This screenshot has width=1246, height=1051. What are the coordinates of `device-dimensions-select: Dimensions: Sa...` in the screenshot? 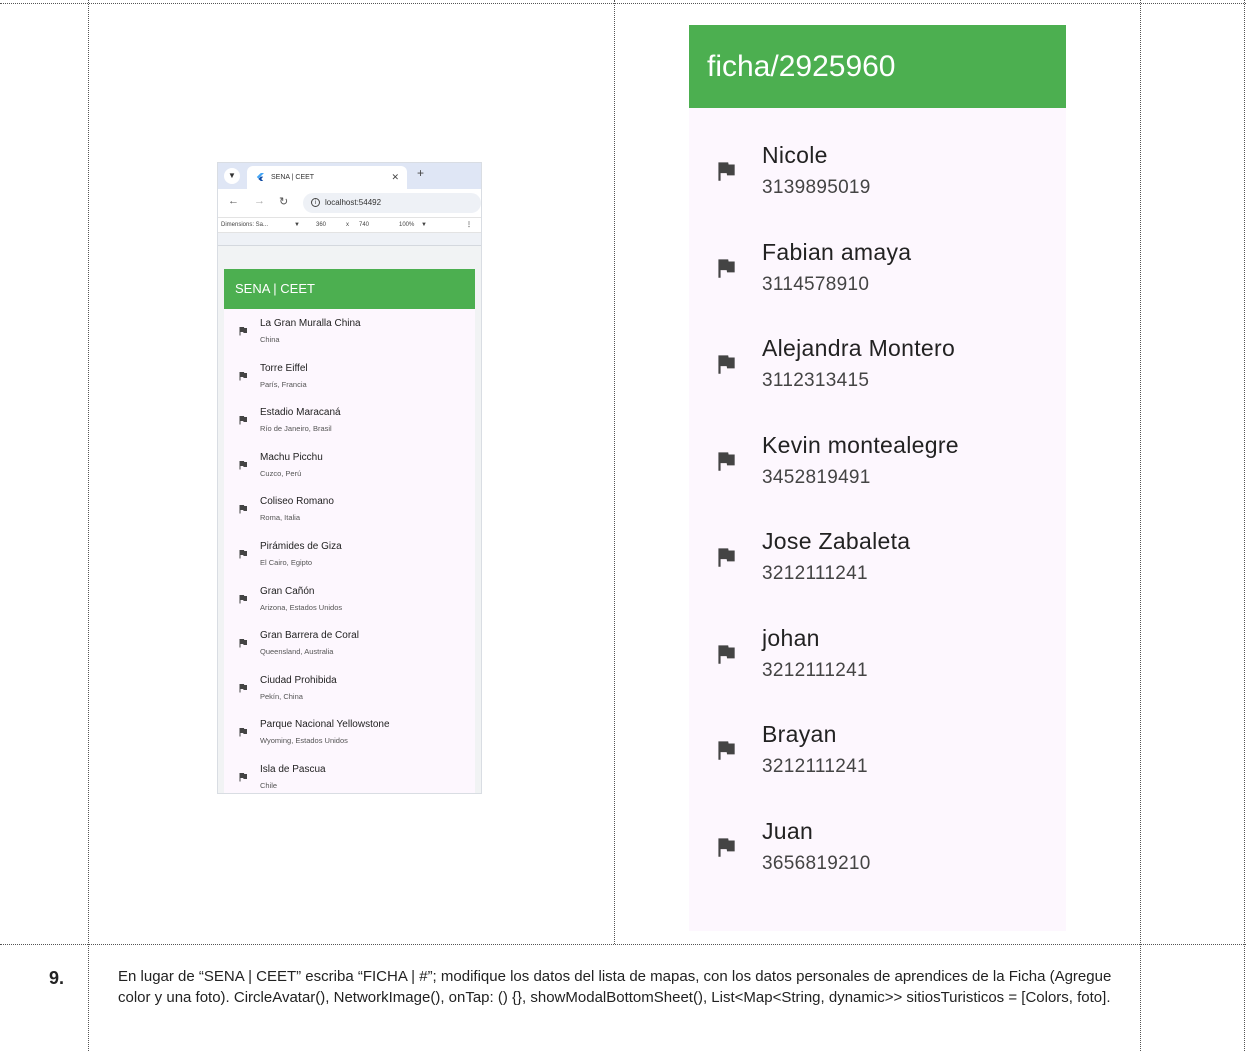 It's located at (244, 225).